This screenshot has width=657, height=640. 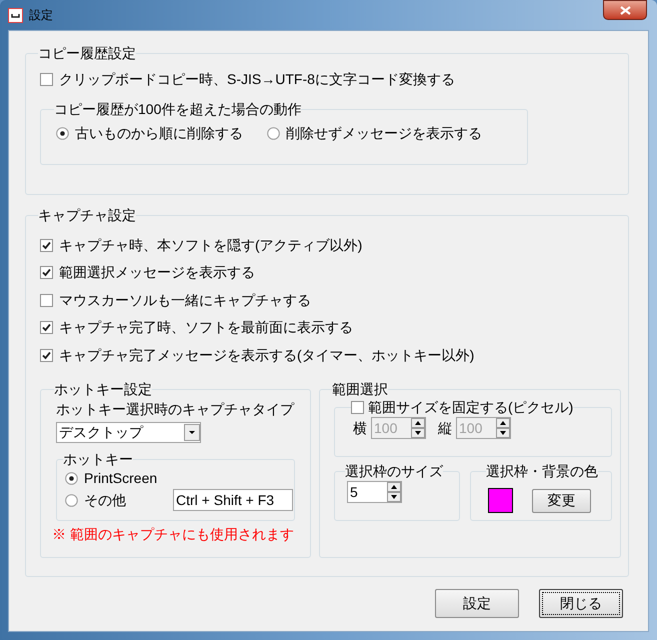 I want to click on group-title: ホットキー設定, so click(x=103, y=389).